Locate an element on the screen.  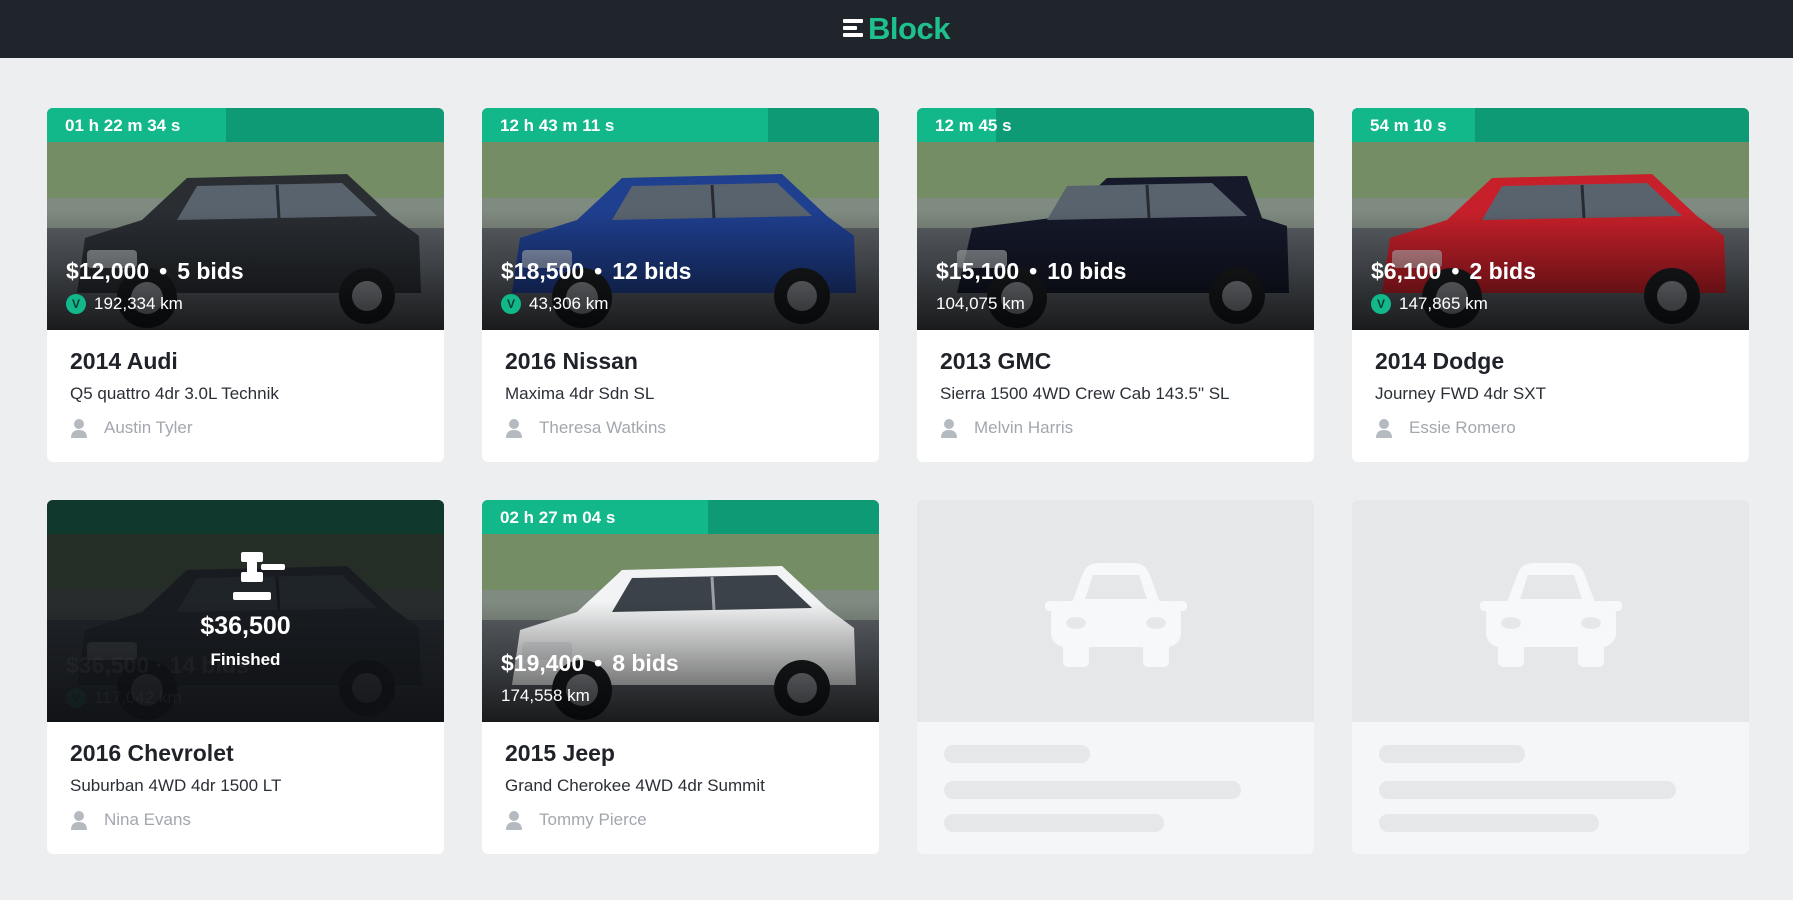
listing-title: 2014 Audi is located at coordinates (249, 361).